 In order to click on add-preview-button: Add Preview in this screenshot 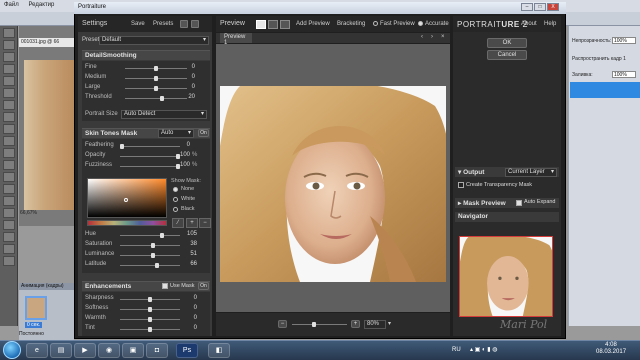, I will do `click(313, 24)`.